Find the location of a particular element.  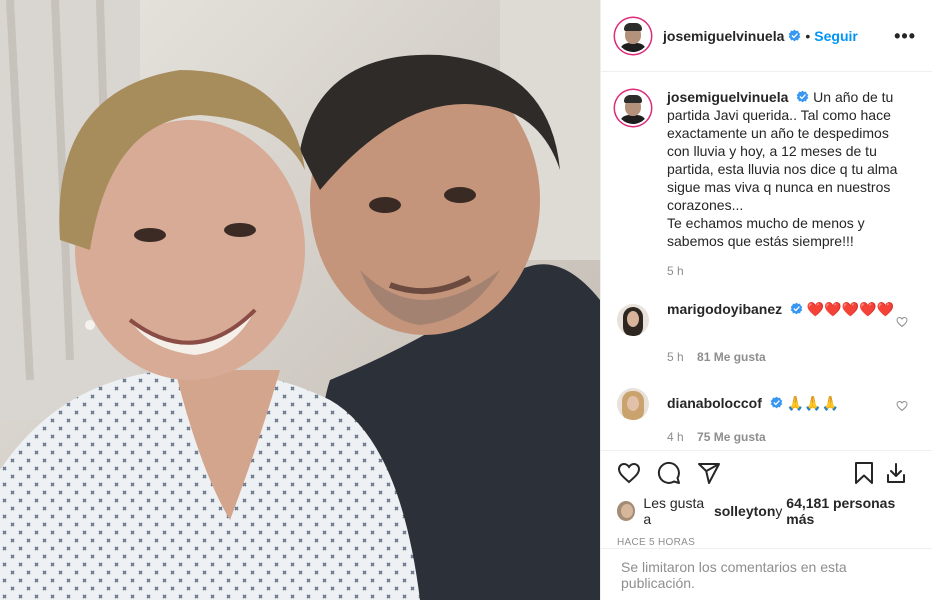

comment-item: marigodoyibanez ❤️❤️❤️❤️❤️ is located at coordinates (766, 318).